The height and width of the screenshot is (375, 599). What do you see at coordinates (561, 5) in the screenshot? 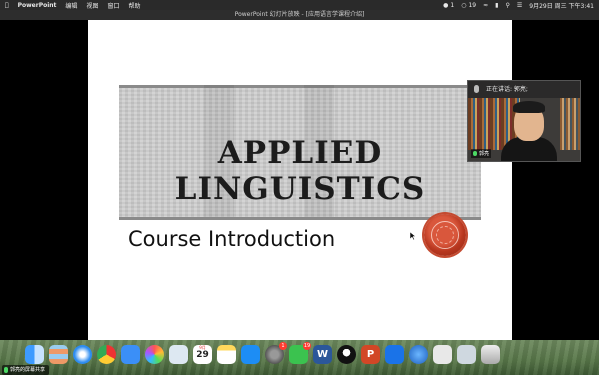
I see `clock: 9月29日 周三 下午3:41` at bounding box center [561, 5].